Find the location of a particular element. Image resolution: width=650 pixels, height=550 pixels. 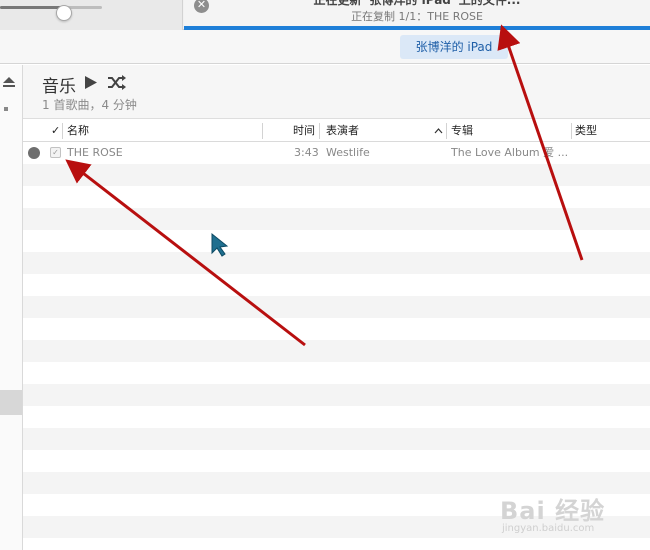

watermark-url: jingyan.baidu.com is located at coordinates (548, 528).